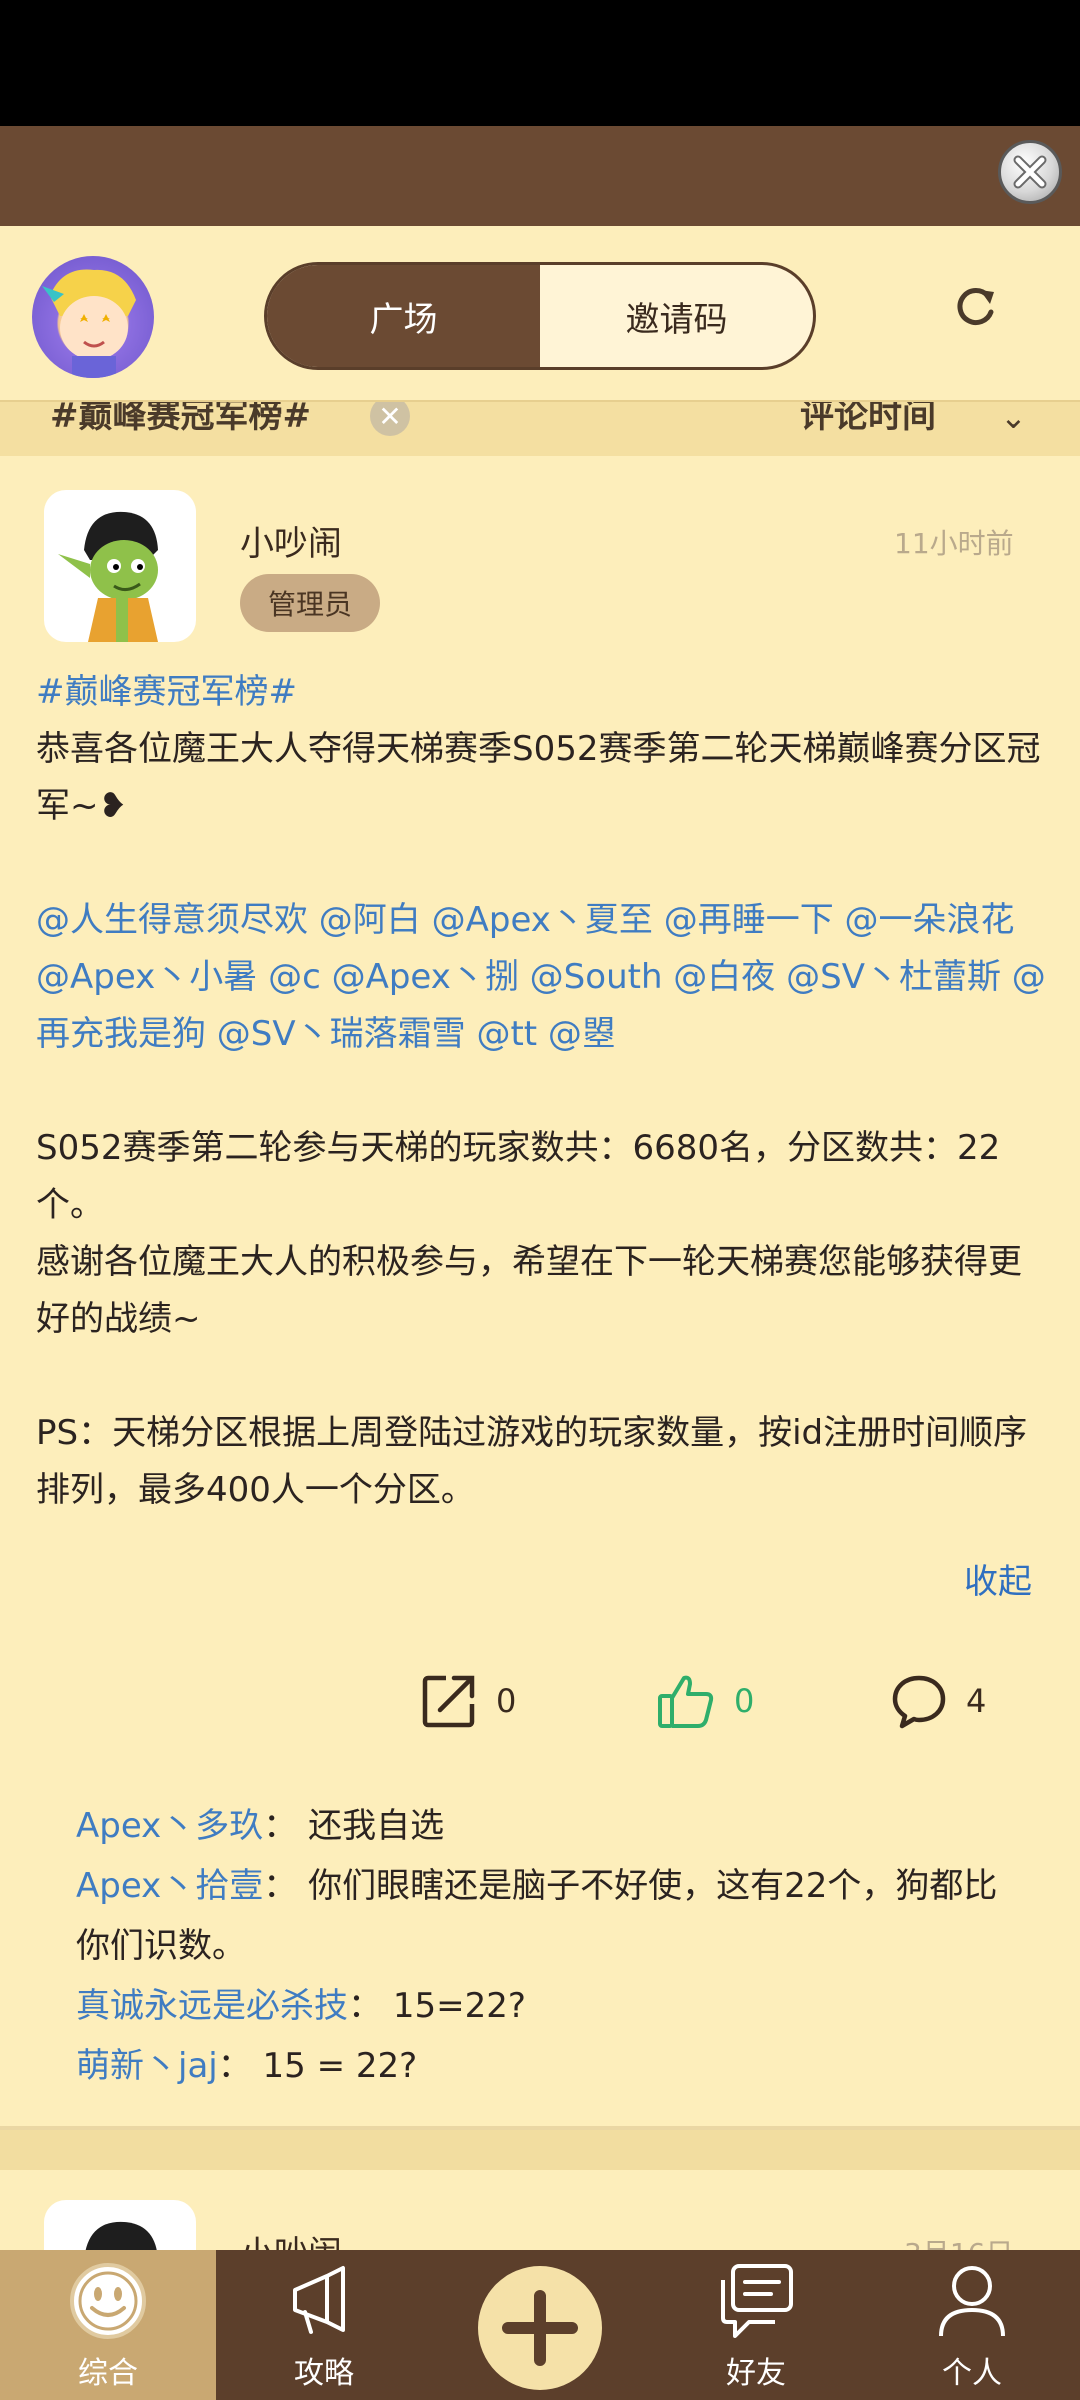 The image size is (1080, 2400). Describe the element at coordinates (180, 419) in the screenshot. I see `filter-topic-tag: #巅峰赛冠军榜#` at that location.